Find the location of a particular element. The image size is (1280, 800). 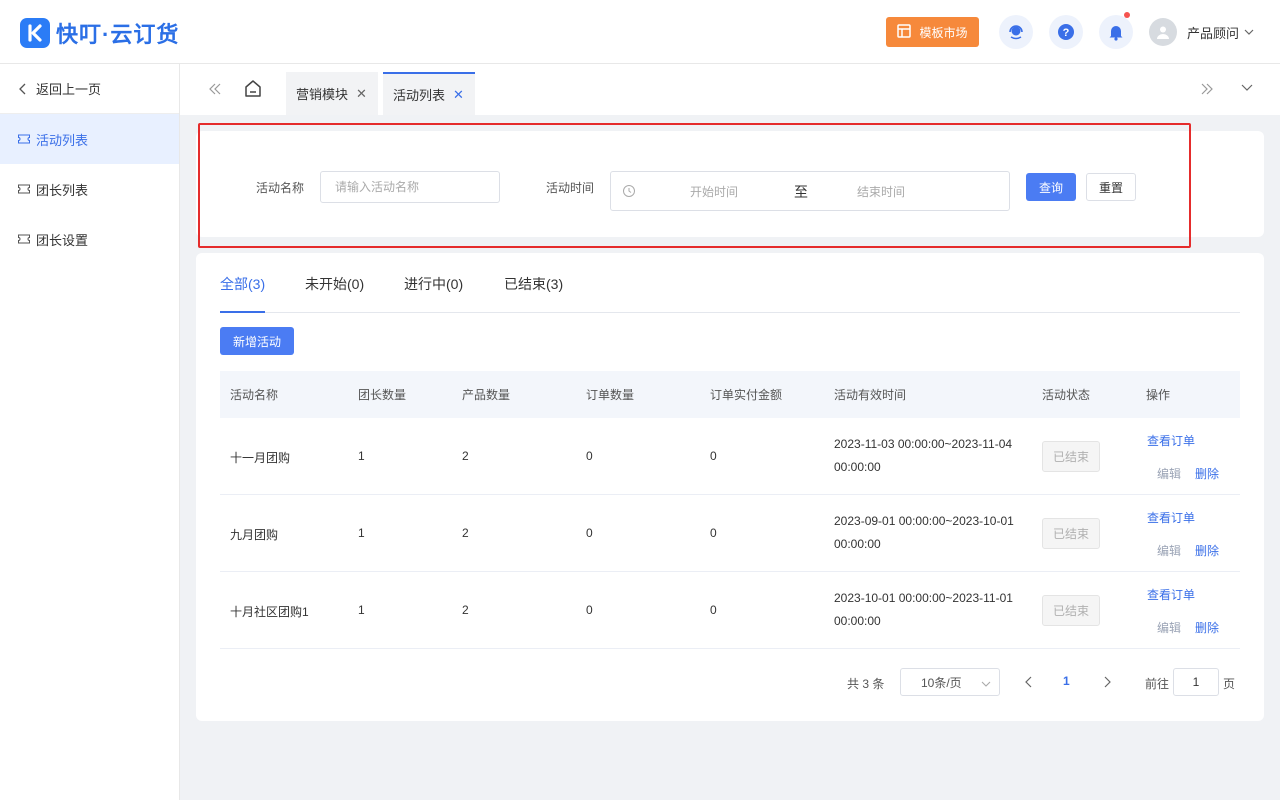

next-page-icon is located at coordinates (1107, 683).